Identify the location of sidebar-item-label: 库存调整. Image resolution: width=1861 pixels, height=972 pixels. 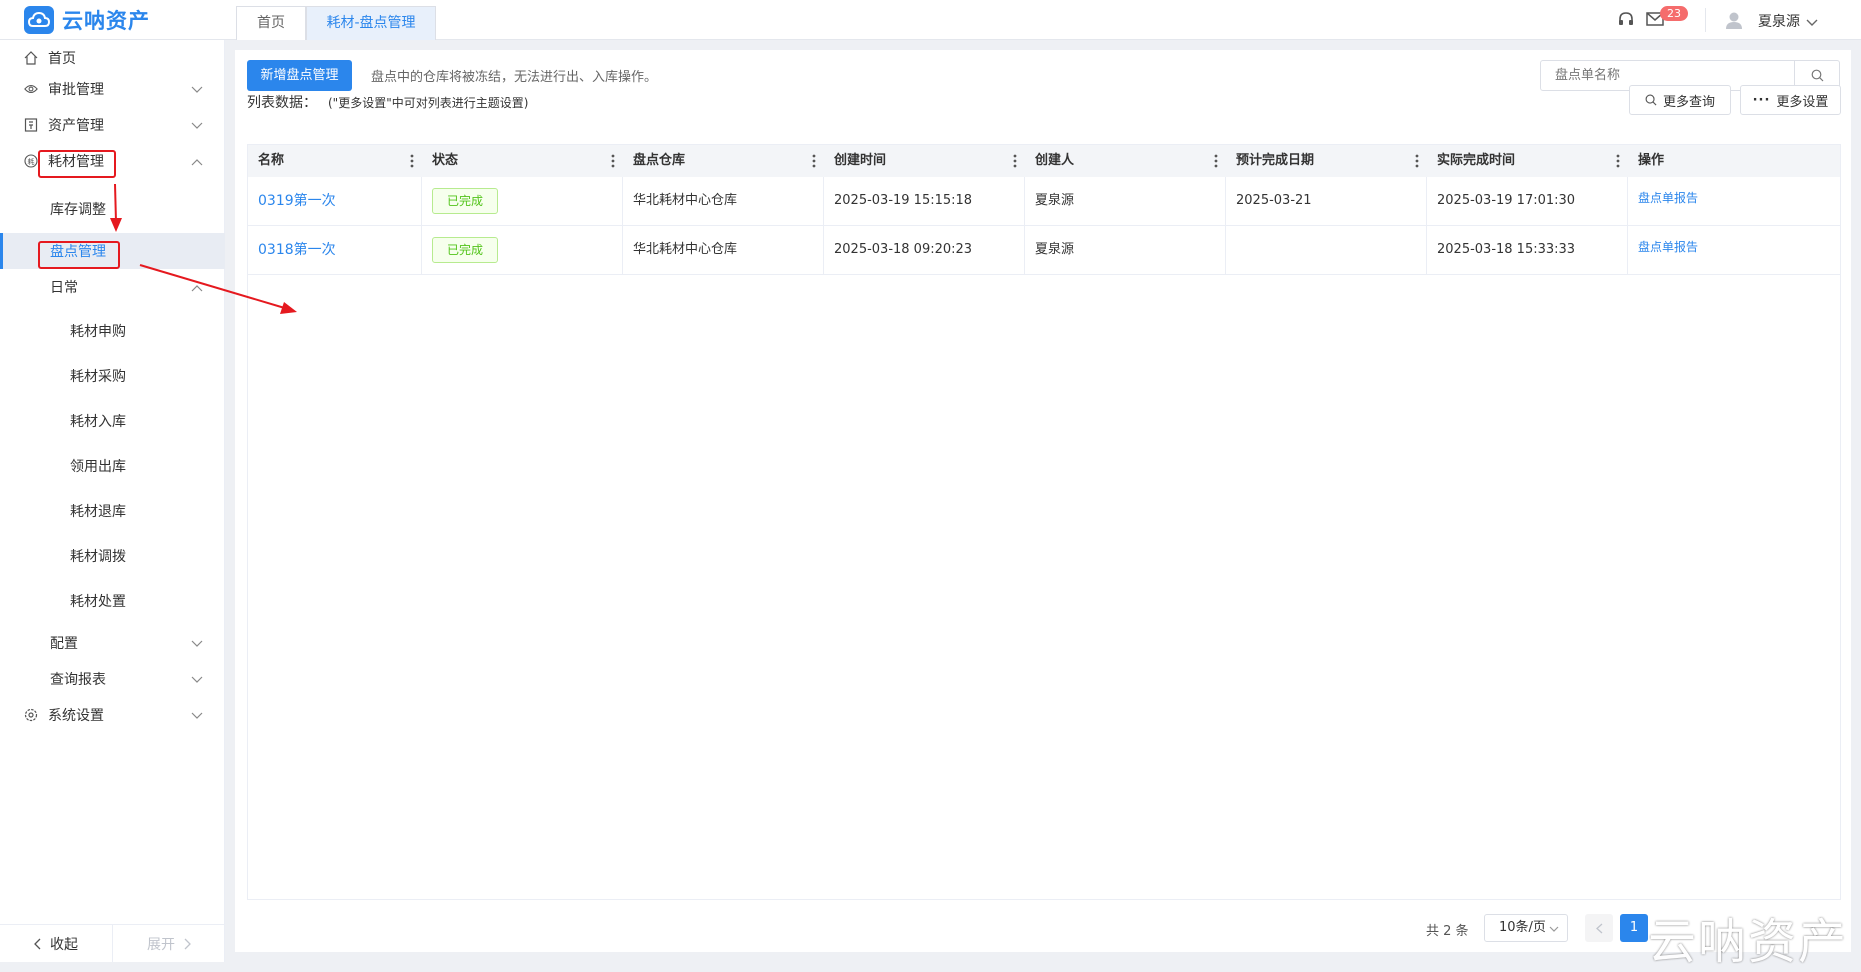
(78, 210).